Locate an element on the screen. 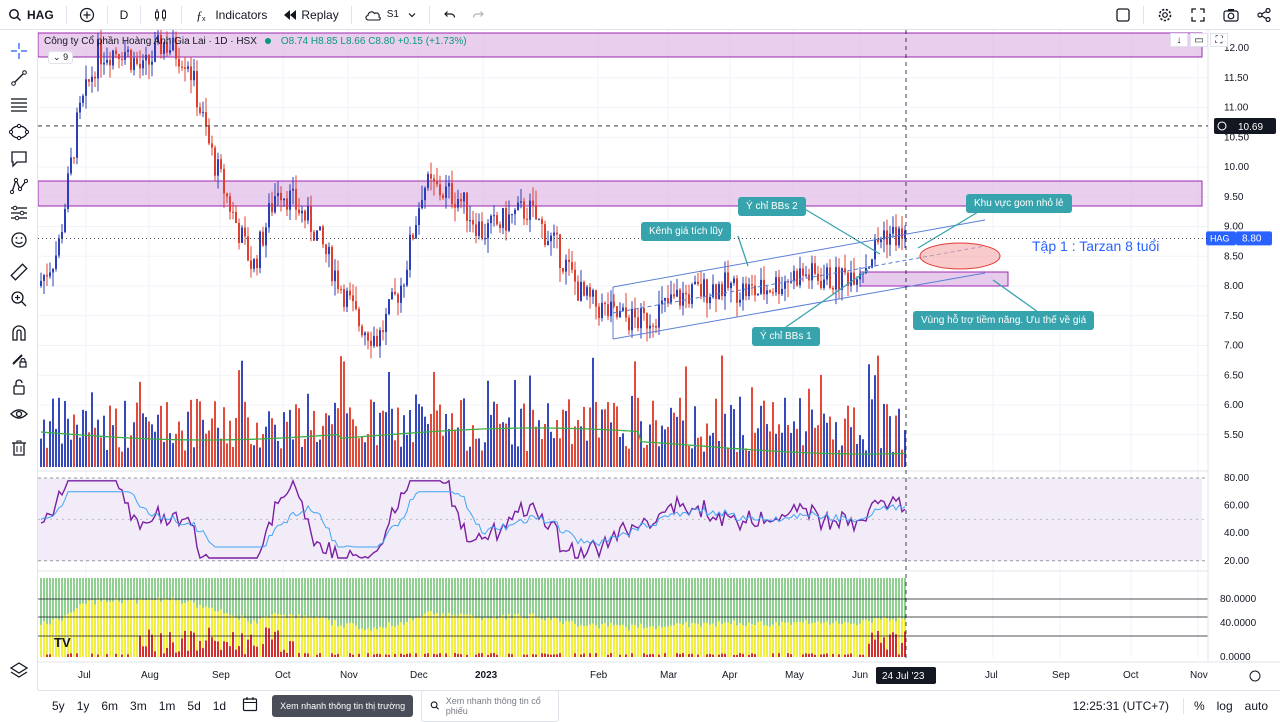 This screenshot has height=722, width=1280. price-tick: 7.00 is located at coordinates (1234, 346).